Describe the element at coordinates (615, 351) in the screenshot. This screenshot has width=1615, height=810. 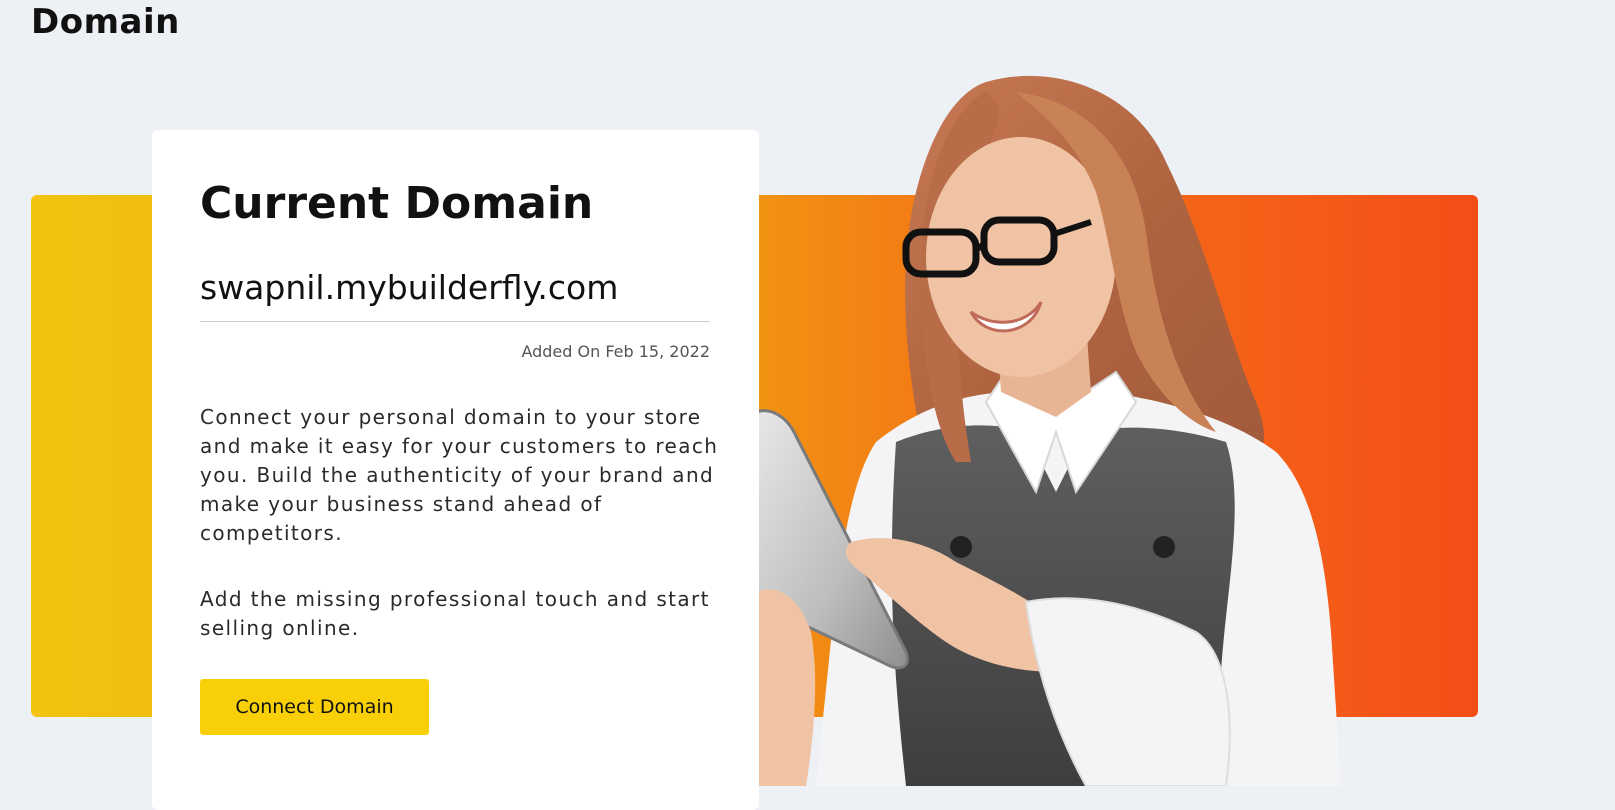
I see `added-on-date: Added On Feb 15, 2022` at that location.